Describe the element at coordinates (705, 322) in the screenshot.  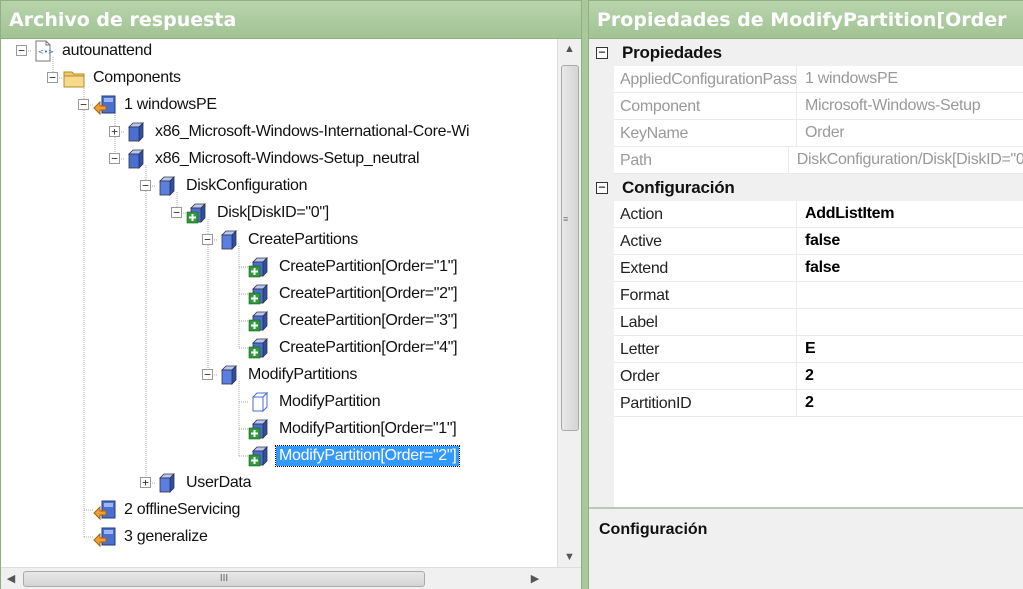
I see `property-name: Label` at that location.